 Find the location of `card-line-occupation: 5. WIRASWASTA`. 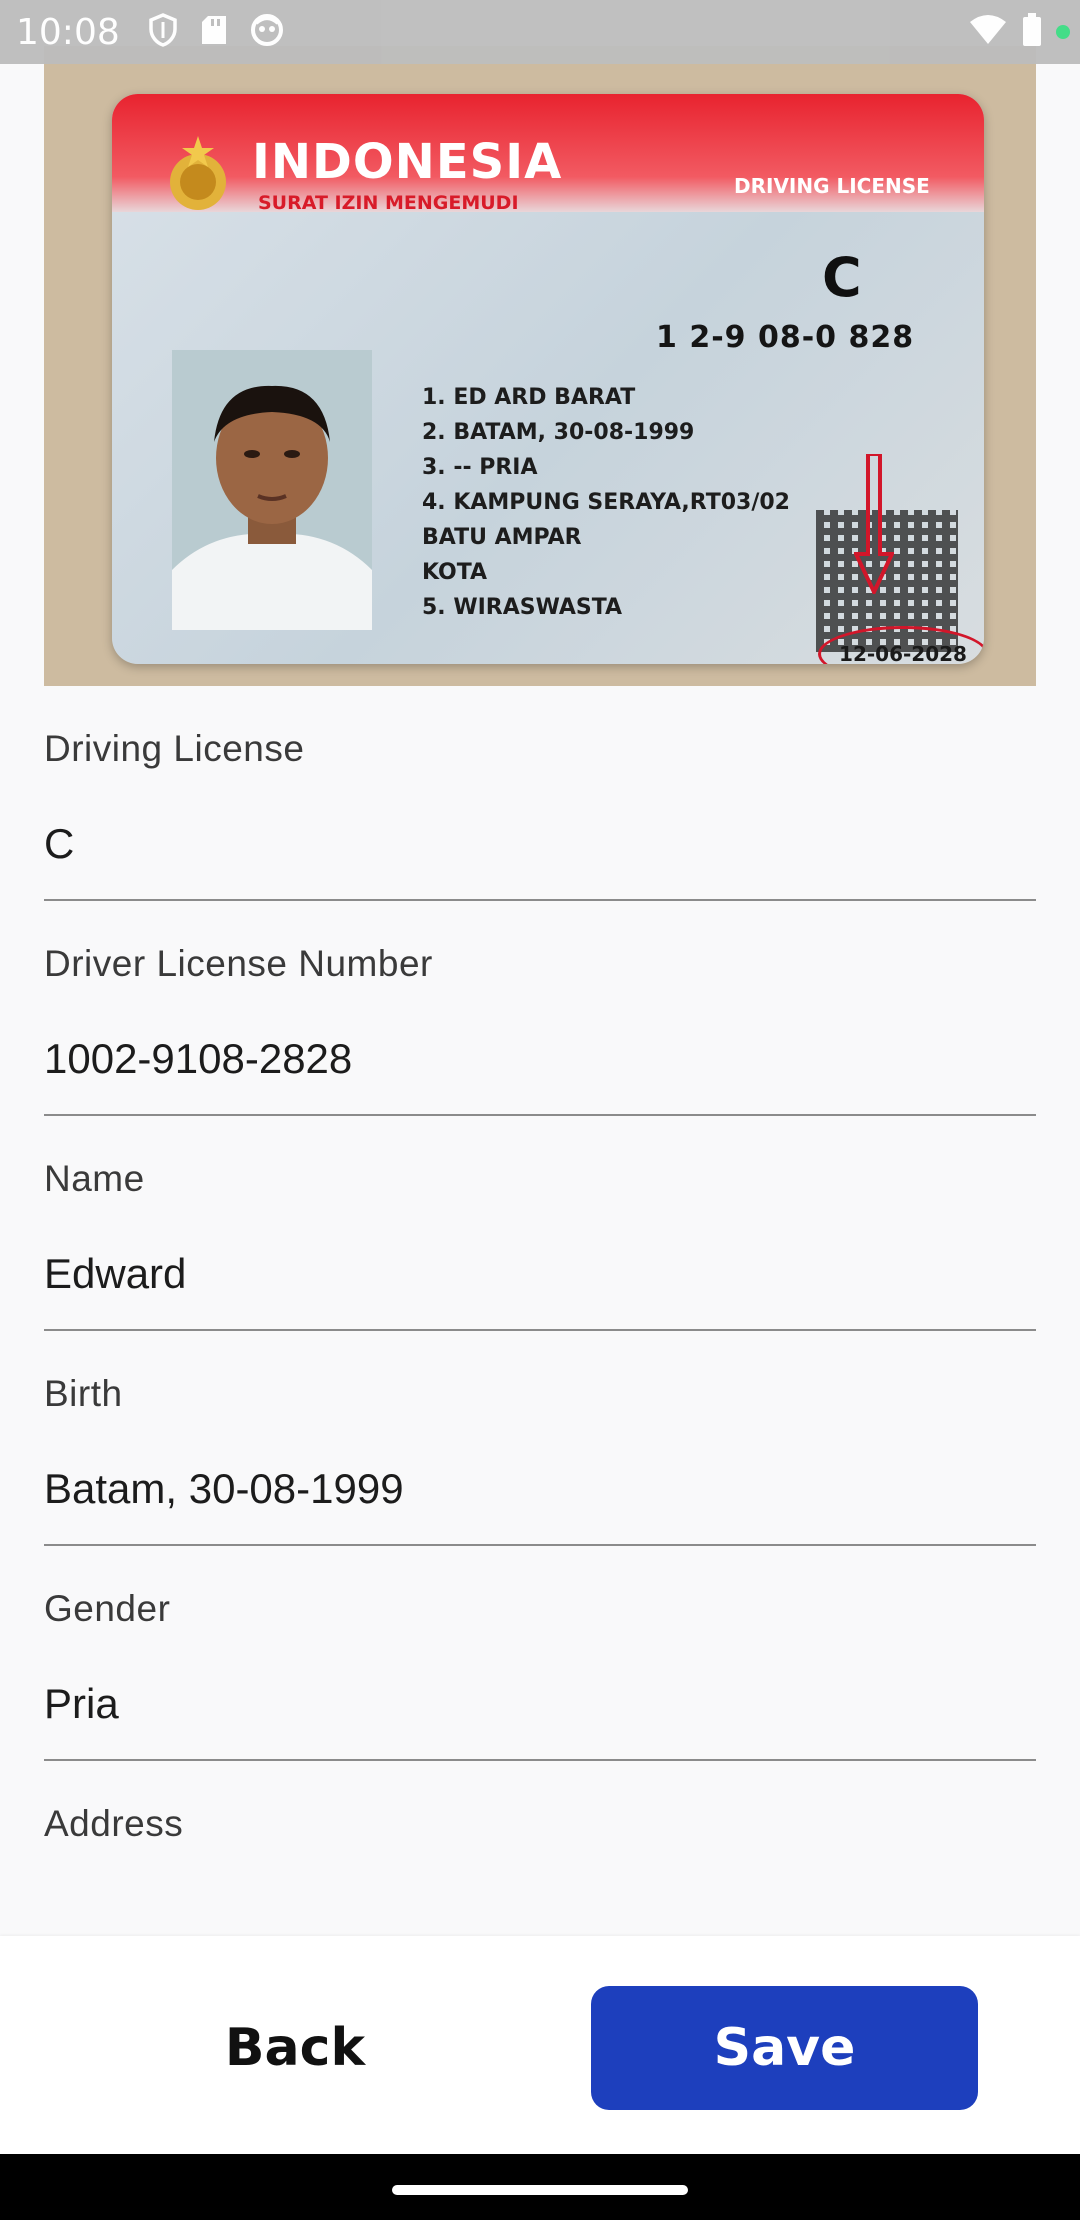

card-line-occupation: 5. WIRASWASTA is located at coordinates (522, 607).